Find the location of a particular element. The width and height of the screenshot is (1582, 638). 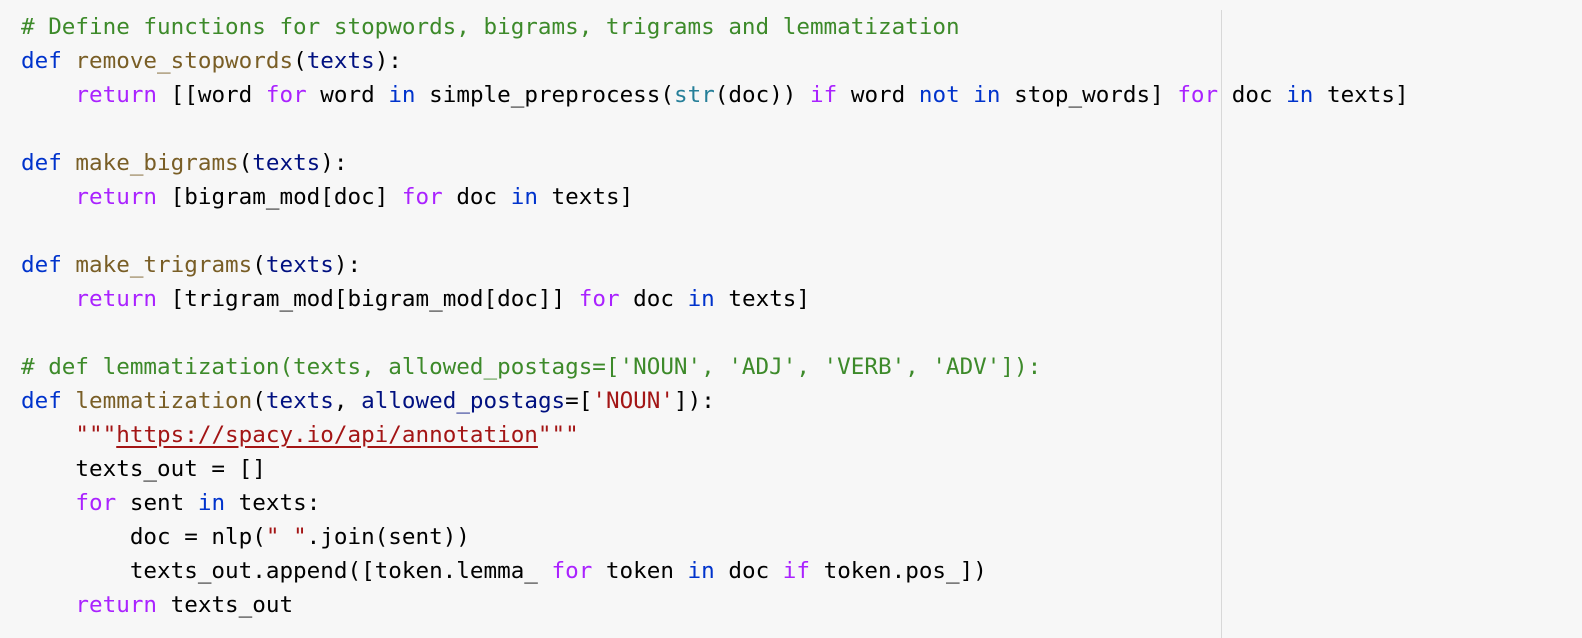

code-line: return texts_out is located at coordinates (801, 605).